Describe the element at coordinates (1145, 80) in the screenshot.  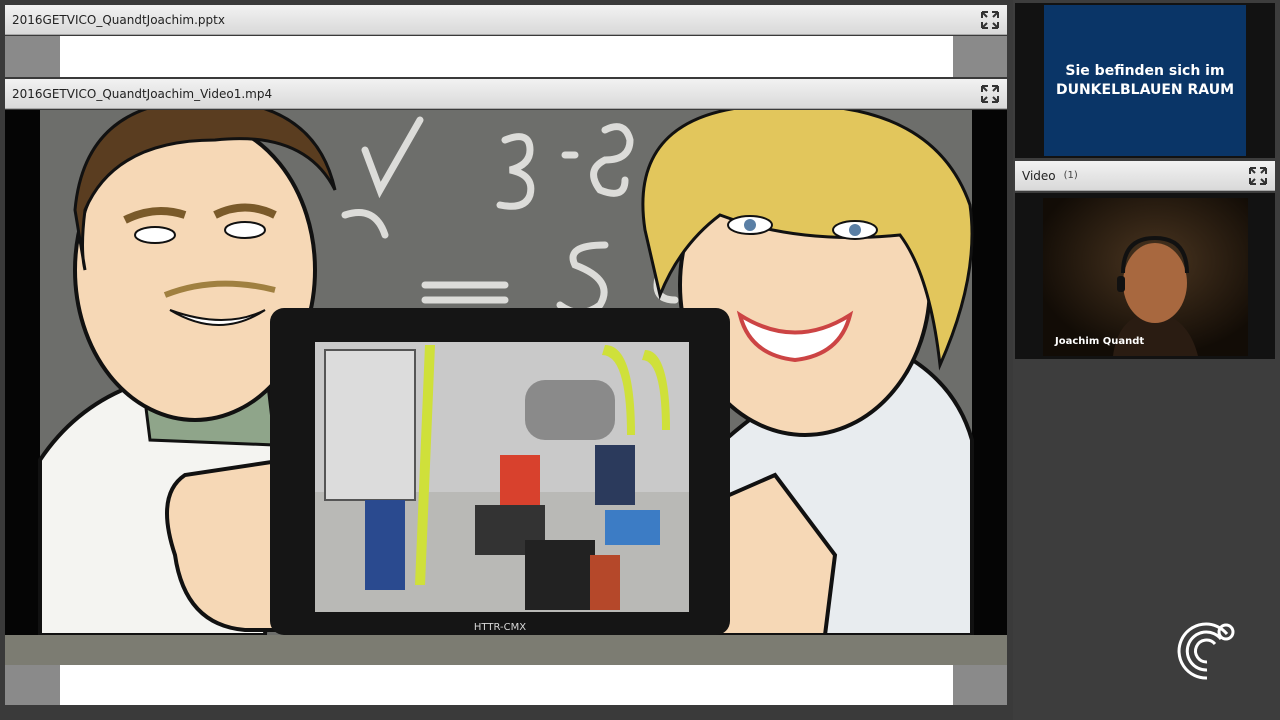
I see `room-banner: Sie befinden sich im DUNKELBLAUEN RAUM` at that location.